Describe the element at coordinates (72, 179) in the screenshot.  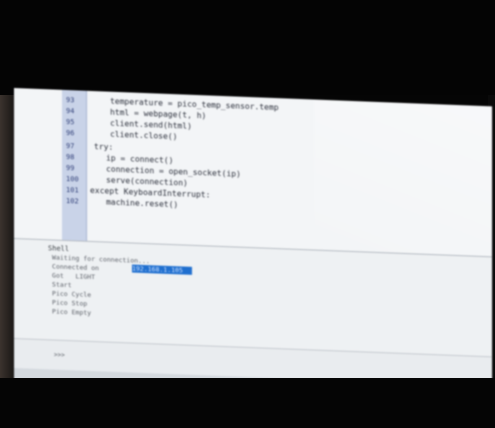
I see `line-number: 100` at that location.